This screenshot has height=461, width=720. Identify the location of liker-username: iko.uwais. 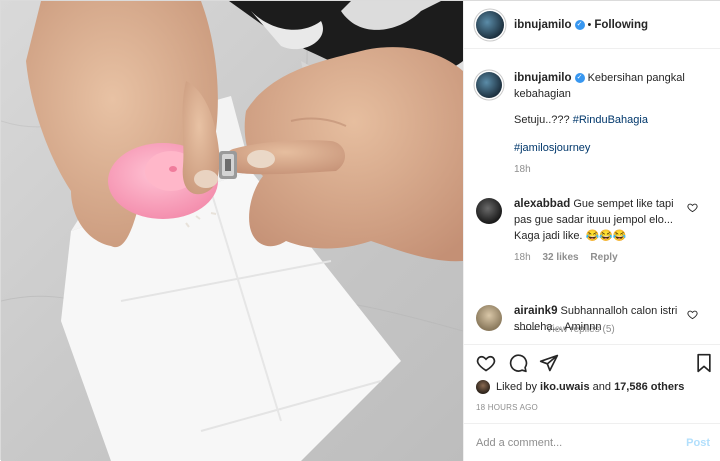
(565, 387).